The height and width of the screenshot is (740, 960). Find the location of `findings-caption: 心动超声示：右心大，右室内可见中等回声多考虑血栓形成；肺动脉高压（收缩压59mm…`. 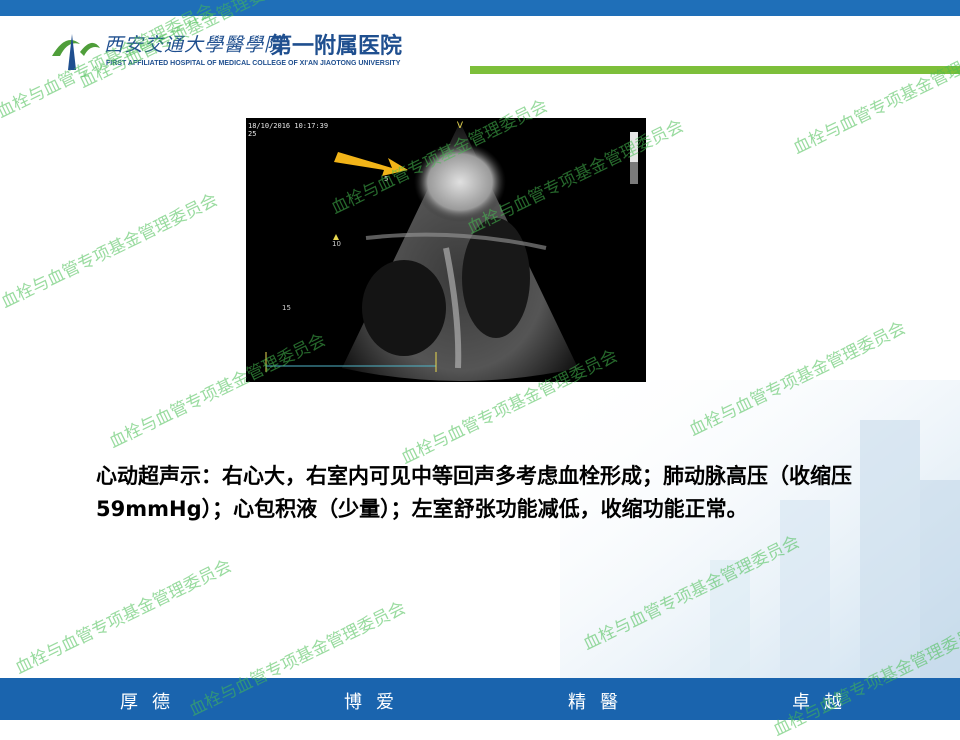

findings-caption: 心动超声示：右心大，右室内可见中等回声多考虑血栓形成；肺动脉高压（收缩压59mm… is located at coordinates (474, 492).